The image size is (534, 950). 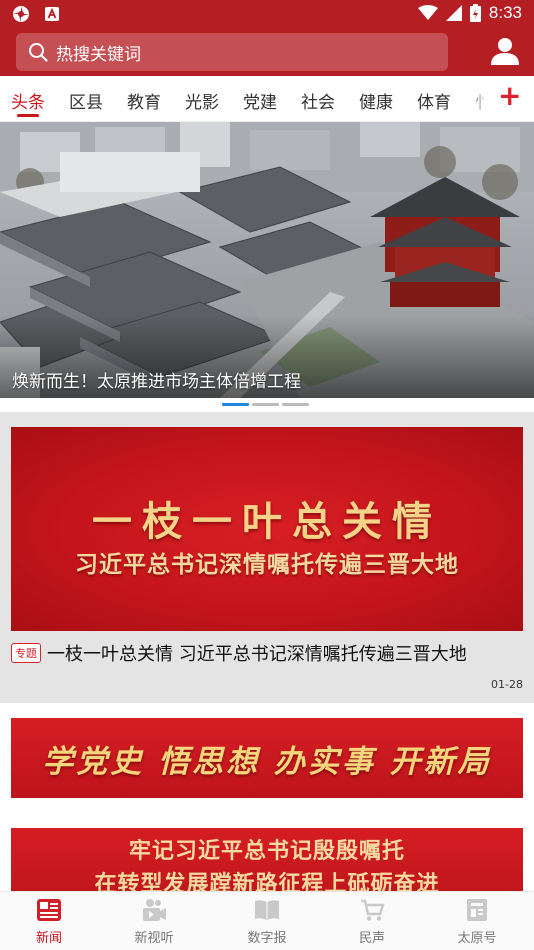 What do you see at coordinates (154, 910) in the screenshot?
I see `video-icon` at bounding box center [154, 910].